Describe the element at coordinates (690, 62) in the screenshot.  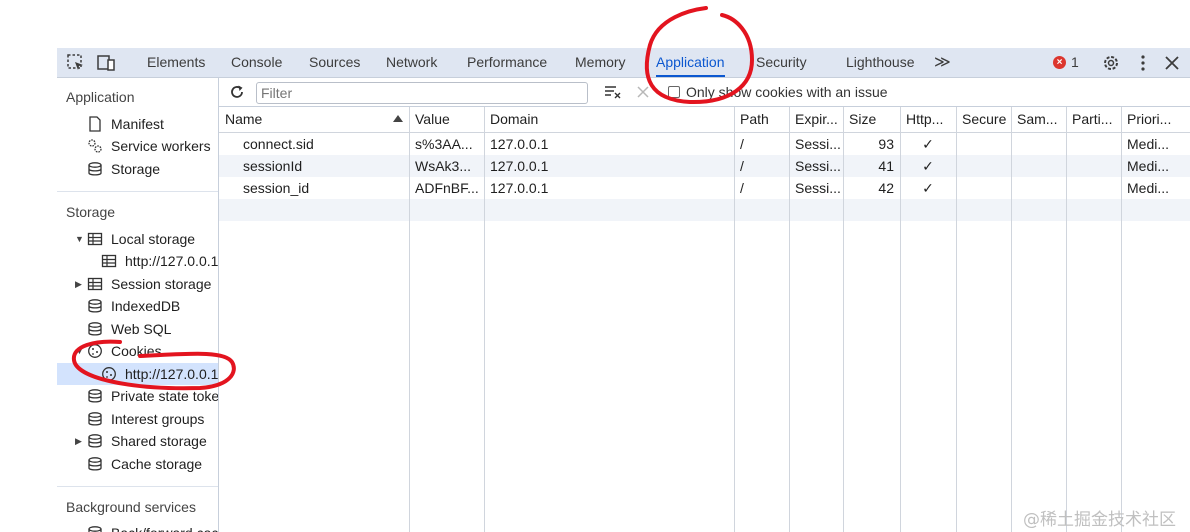
I see `tab-application: Application` at that location.